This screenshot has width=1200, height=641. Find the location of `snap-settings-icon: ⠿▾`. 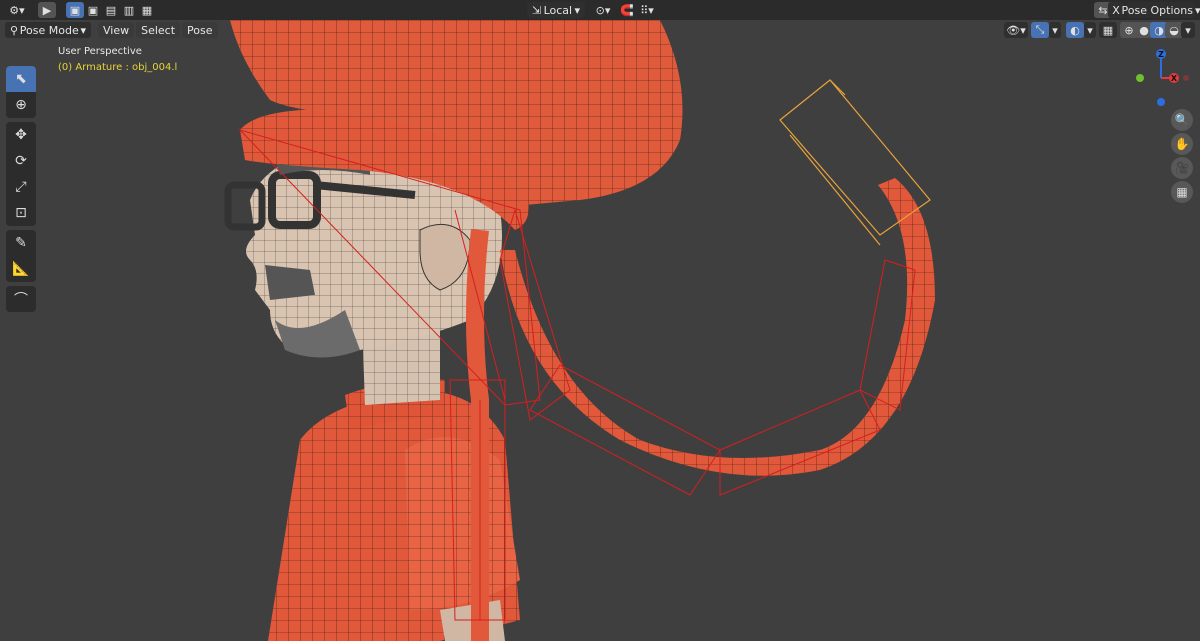

snap-settings-icon: ⠿▾ is located at coordinates (647, 10).